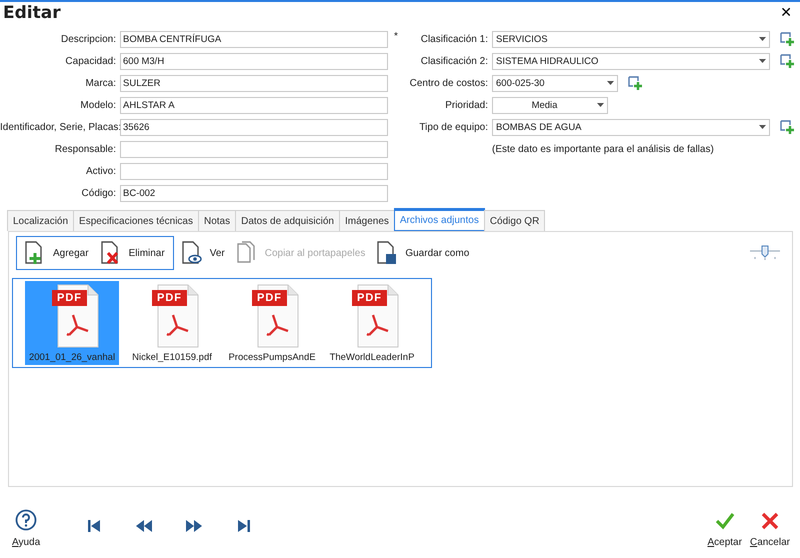  What do you see at coordinates (172, 323) in the screenshot?
I see `file-item: PDF Nickel_E10159.pdf` at bounding box center [172, 323].